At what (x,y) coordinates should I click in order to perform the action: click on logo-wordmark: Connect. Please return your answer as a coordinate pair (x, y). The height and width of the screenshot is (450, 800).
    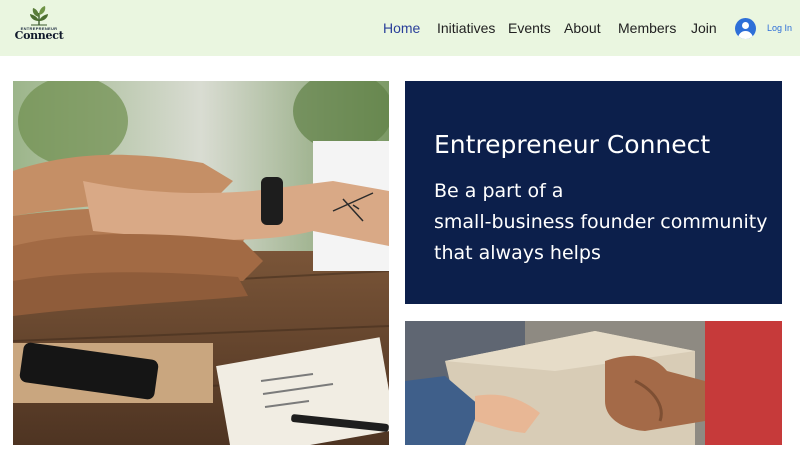
    Looking at the image, I should click on (39, 35).